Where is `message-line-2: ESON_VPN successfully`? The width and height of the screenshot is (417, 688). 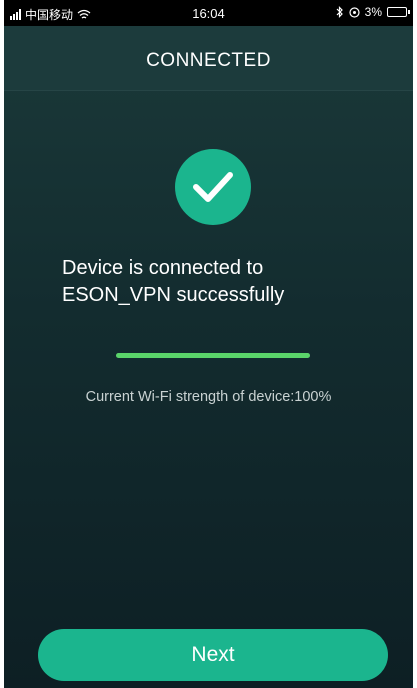 message-line-2: ESON_VPN successfully is located at coordinates (173, 295).